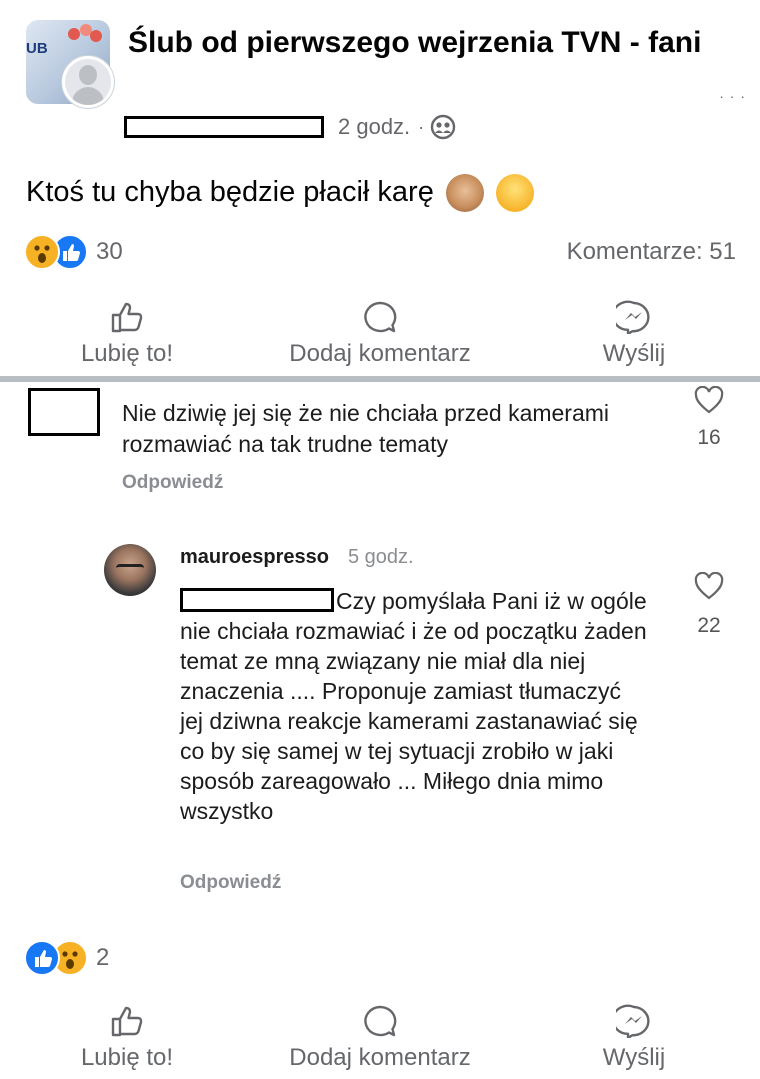 The width and height of the screenshot is (760, 1079). What do you see at coordinates (514, 193) in the screenshot?
I see `grinning-sweat-emoji` at bounding box center [514, 193].